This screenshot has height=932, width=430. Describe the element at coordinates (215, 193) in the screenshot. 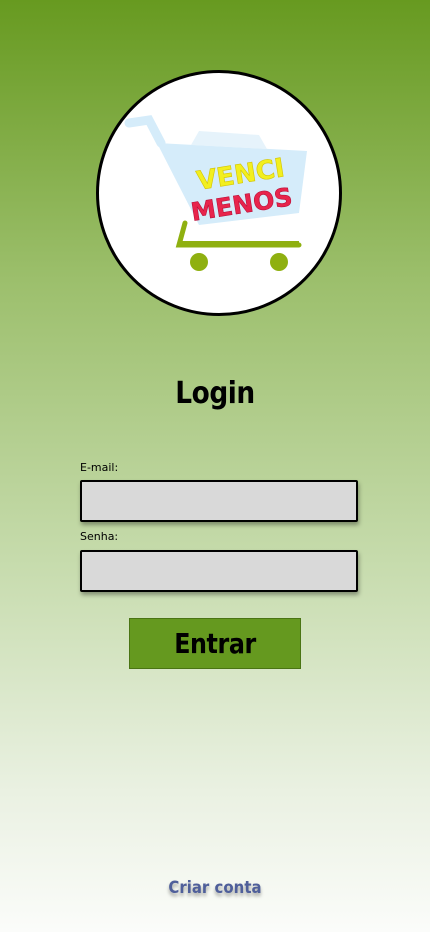

I see `shopping-cart-icon: VENCI MENOS` at that location.